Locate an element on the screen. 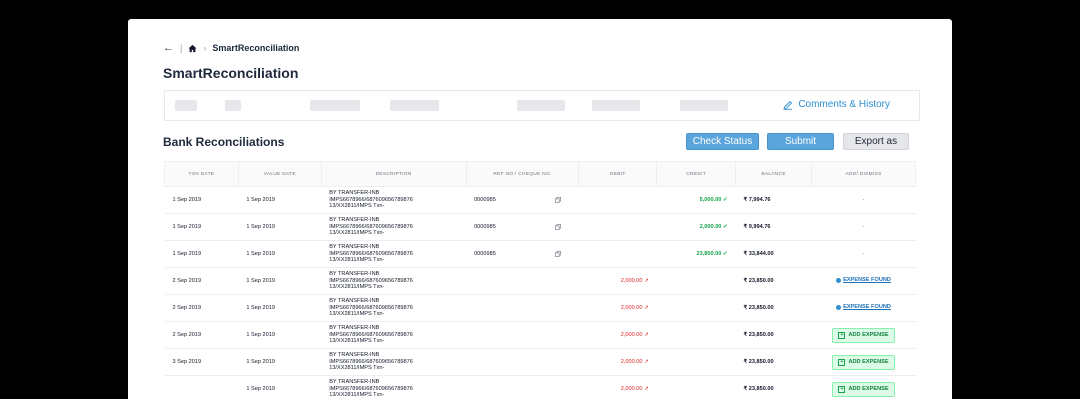 The image size is (1080, 399). comments-history-label: Comments & History is located at coordinates (844, 104).